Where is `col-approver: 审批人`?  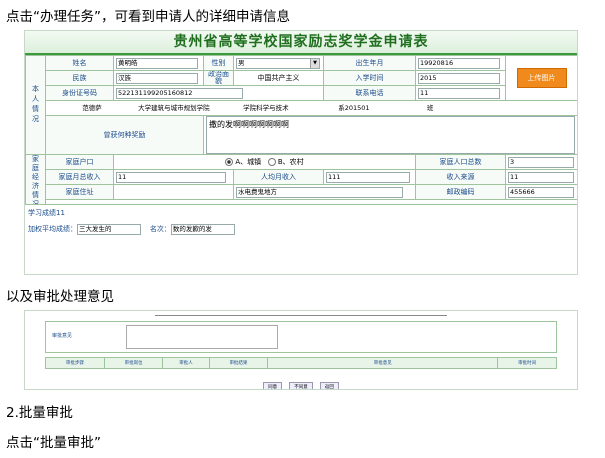 col-approver: 审批人 is located at coordinates (186, 363).